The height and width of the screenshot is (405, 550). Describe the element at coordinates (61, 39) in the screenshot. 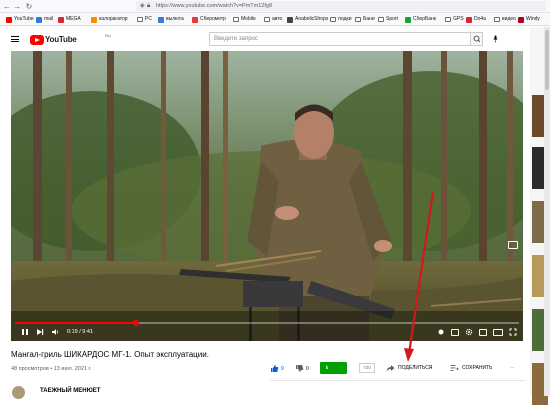

I see `youtube-logo-text: YouTube` at that location.